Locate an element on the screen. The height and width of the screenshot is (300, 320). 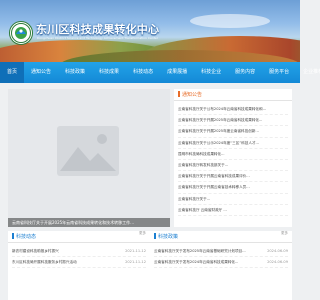
notice-panel-title: 通知公告 is located at coordinates (192, 95).